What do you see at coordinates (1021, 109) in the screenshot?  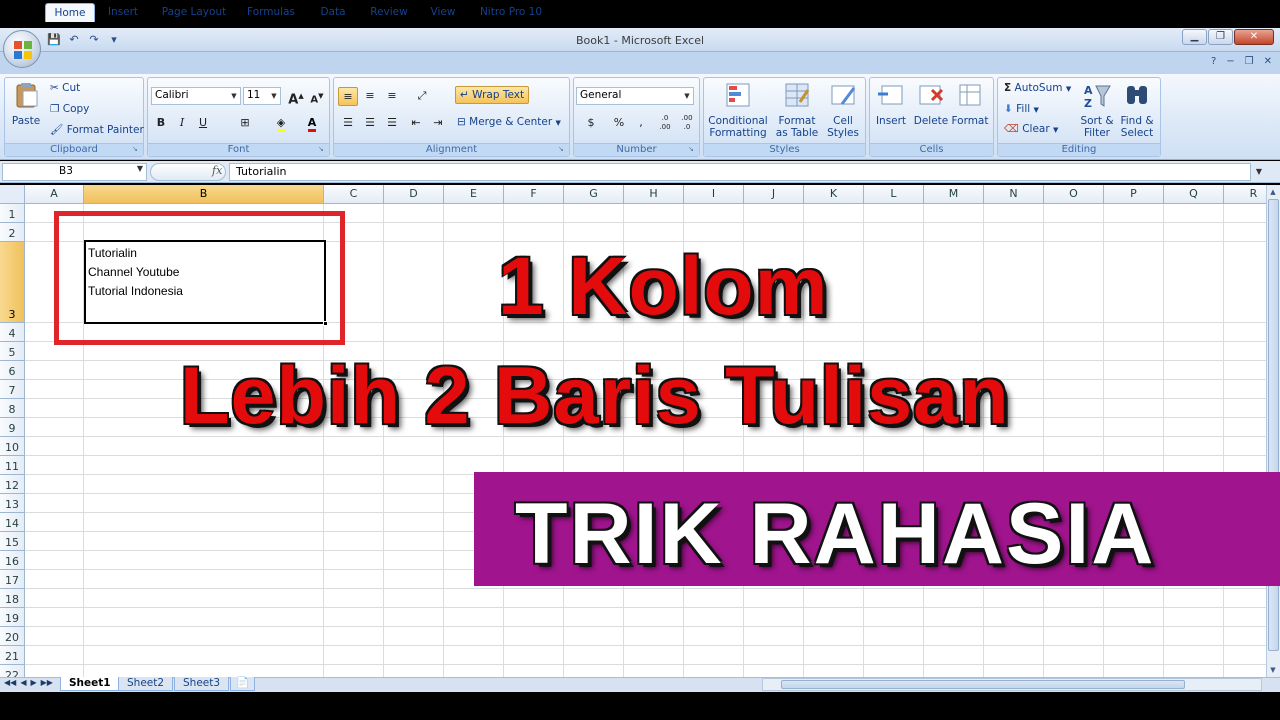 I see `fill-button: ⬇ Fill ▼` at bounding box center [1021, 109].